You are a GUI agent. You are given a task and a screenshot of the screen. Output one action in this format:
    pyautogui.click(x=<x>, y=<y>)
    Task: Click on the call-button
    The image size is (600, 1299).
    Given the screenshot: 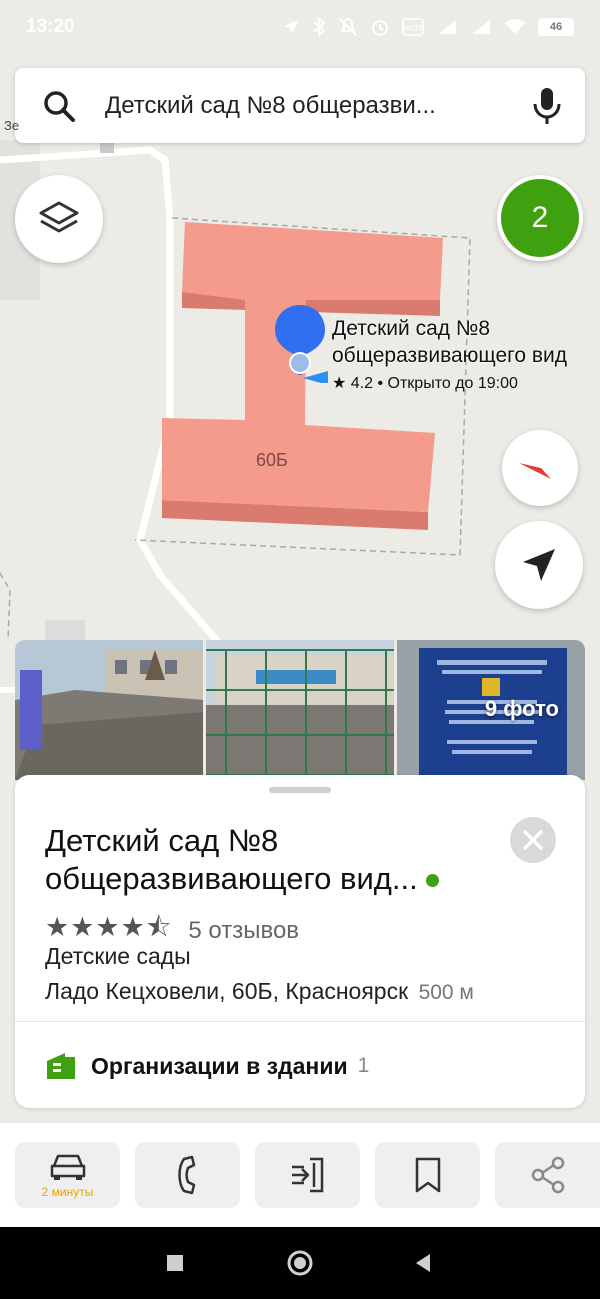 What is the action you would take?
    pyautogui.click(x=187, y=1175)
    